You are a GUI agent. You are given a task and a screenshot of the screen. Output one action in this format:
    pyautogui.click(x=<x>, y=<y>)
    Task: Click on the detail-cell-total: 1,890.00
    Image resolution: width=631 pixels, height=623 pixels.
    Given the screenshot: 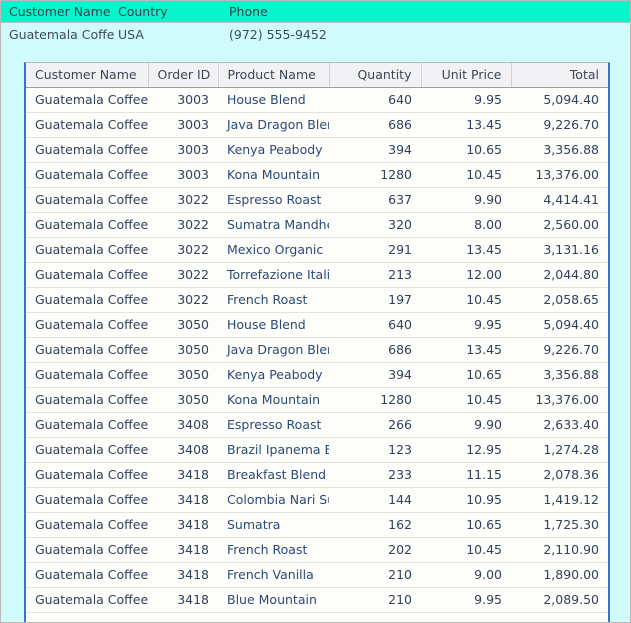 What is the action you would take?
    pyautogui.click(x=559, y=575)
    